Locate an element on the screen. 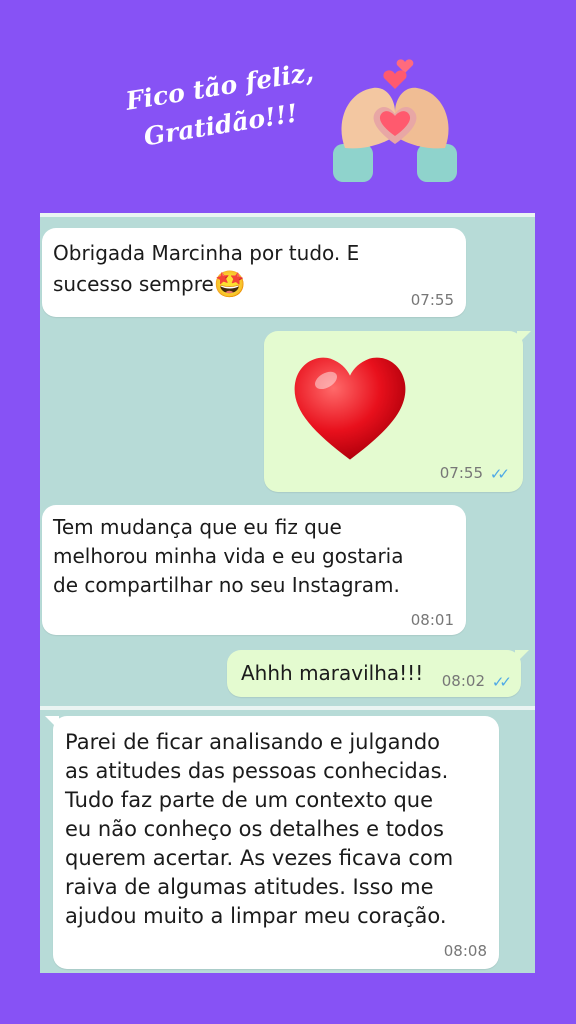 Image resolution: width=576 pixels, height=1024 pixels. message-text: Ahhh maravilha!!! is located at coordinates (332, 673).